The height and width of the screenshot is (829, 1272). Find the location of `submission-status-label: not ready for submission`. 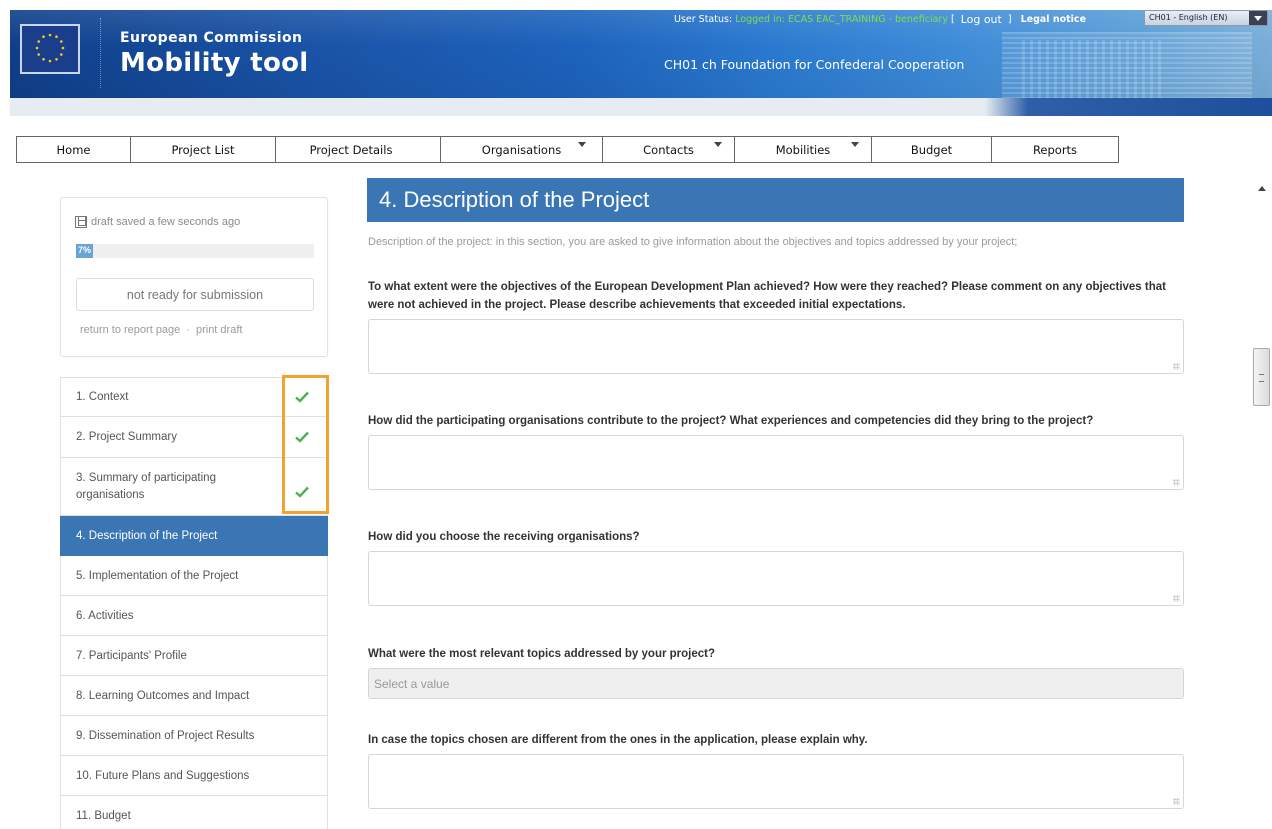

submission-status-label: not ready for submission is located at coordinates (195, 294).